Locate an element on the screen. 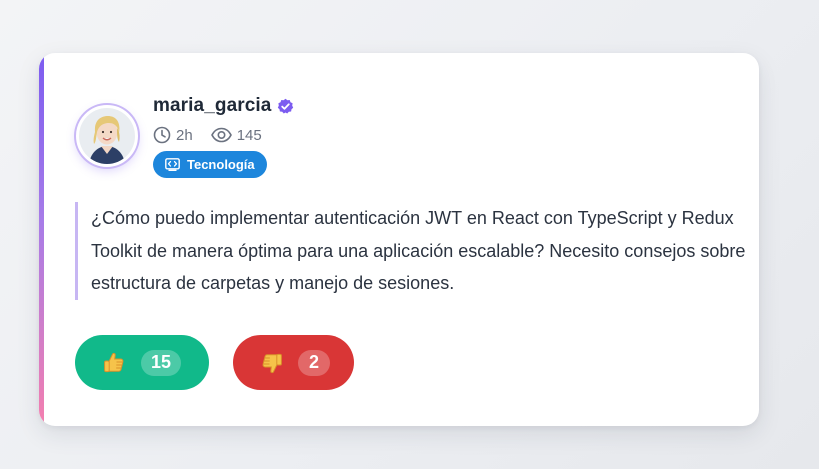  clock-icon is located at coordinates (162, 135).